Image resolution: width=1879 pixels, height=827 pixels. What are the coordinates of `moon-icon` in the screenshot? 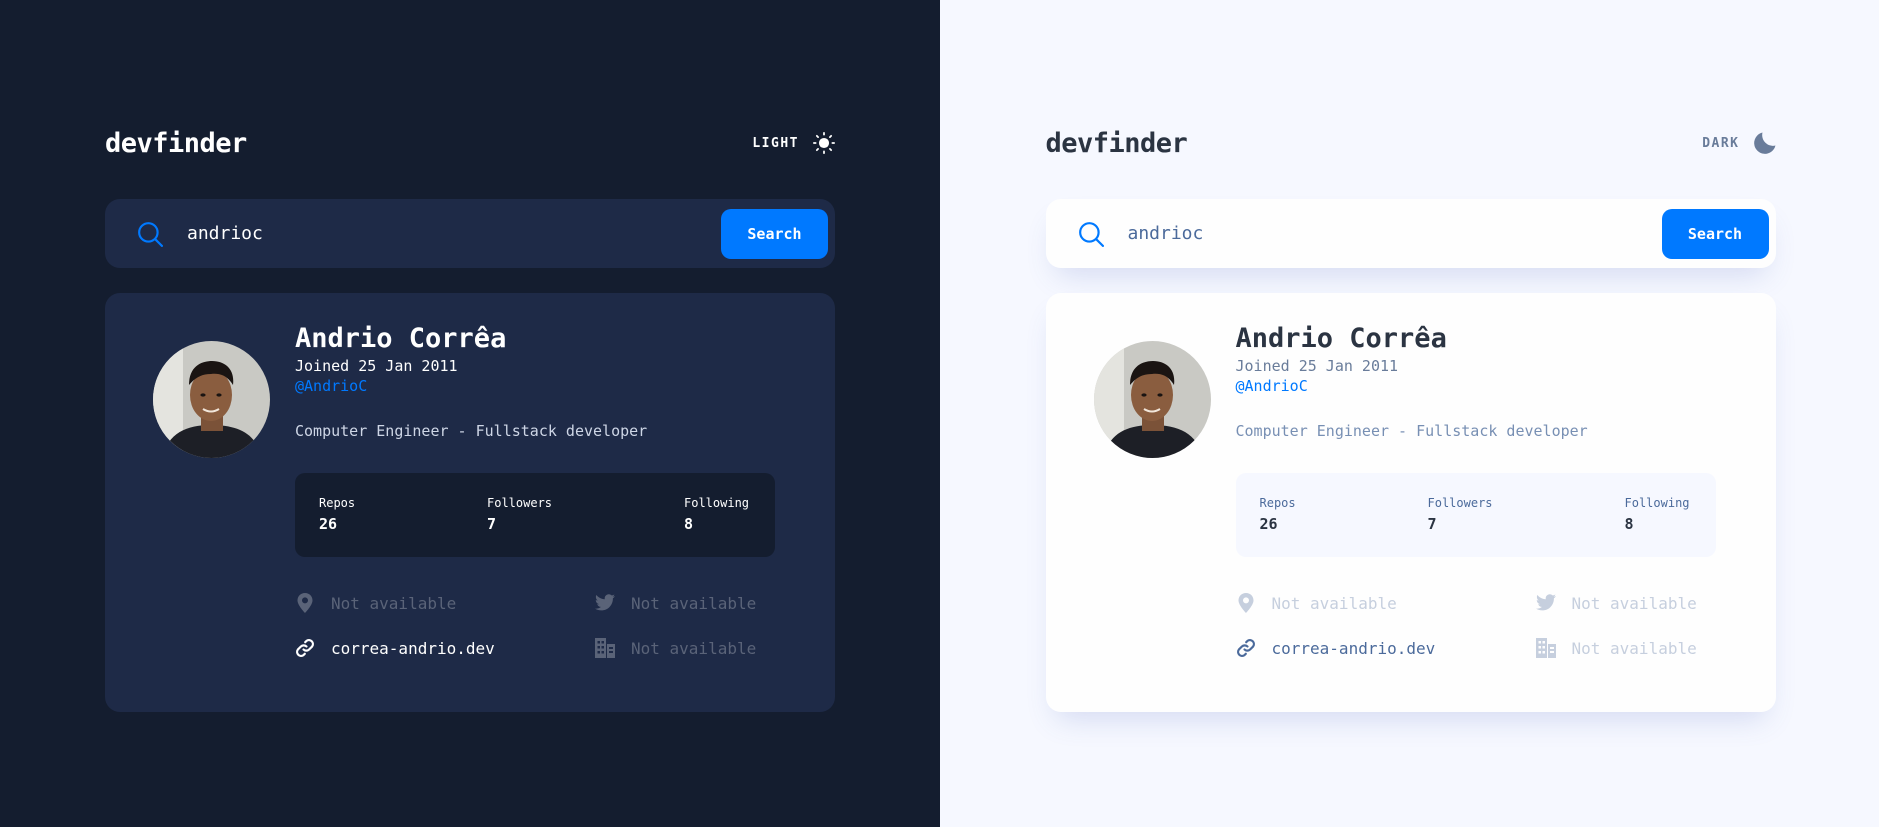 It's located at (1764, 143).